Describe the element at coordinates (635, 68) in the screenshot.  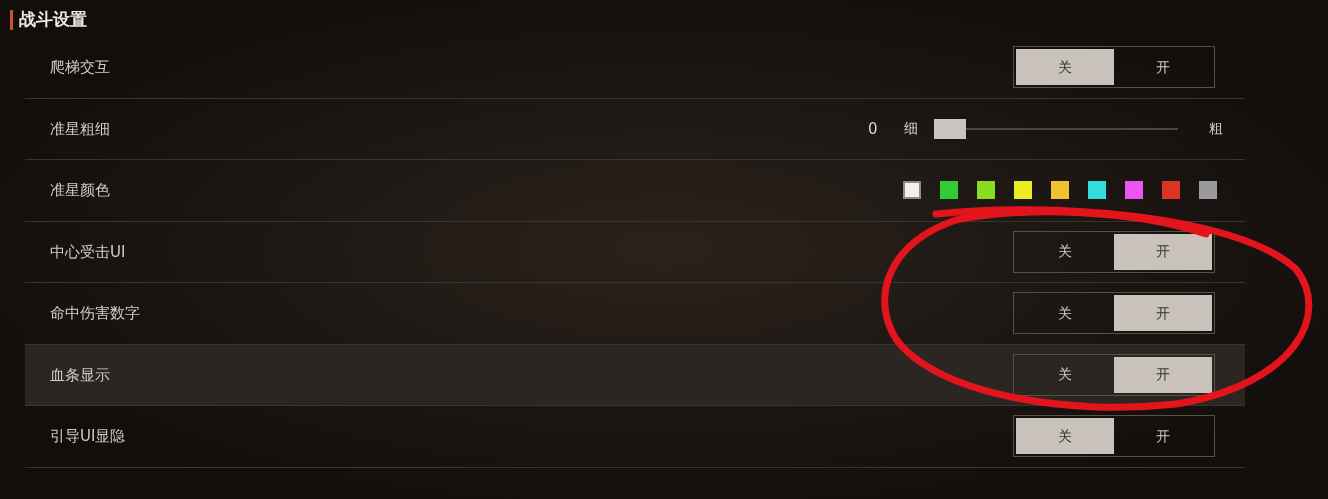
I see `setting-row: 爬梯交互 关 开` at that location.